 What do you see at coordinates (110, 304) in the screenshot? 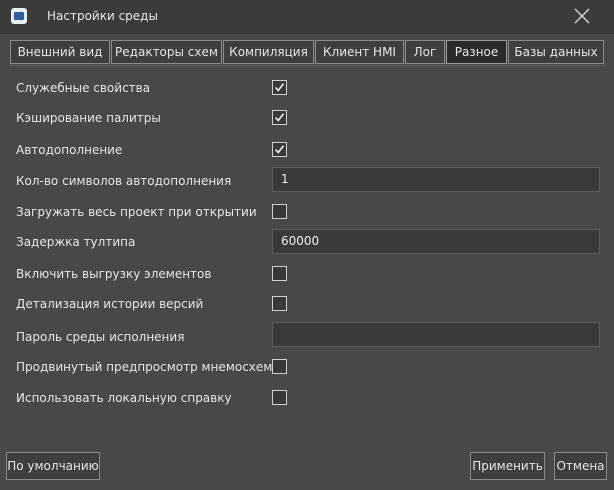
I see `setting-label: Детализация истории версий` at bounding box center [110, 304].